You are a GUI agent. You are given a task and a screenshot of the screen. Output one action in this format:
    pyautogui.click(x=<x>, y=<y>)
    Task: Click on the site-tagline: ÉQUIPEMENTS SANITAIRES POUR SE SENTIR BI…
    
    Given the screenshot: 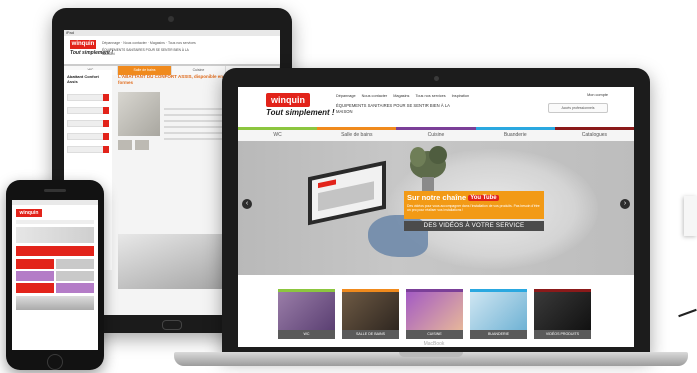 What is the action you would take?
    pyautogui.click(x=393, y=108)
    